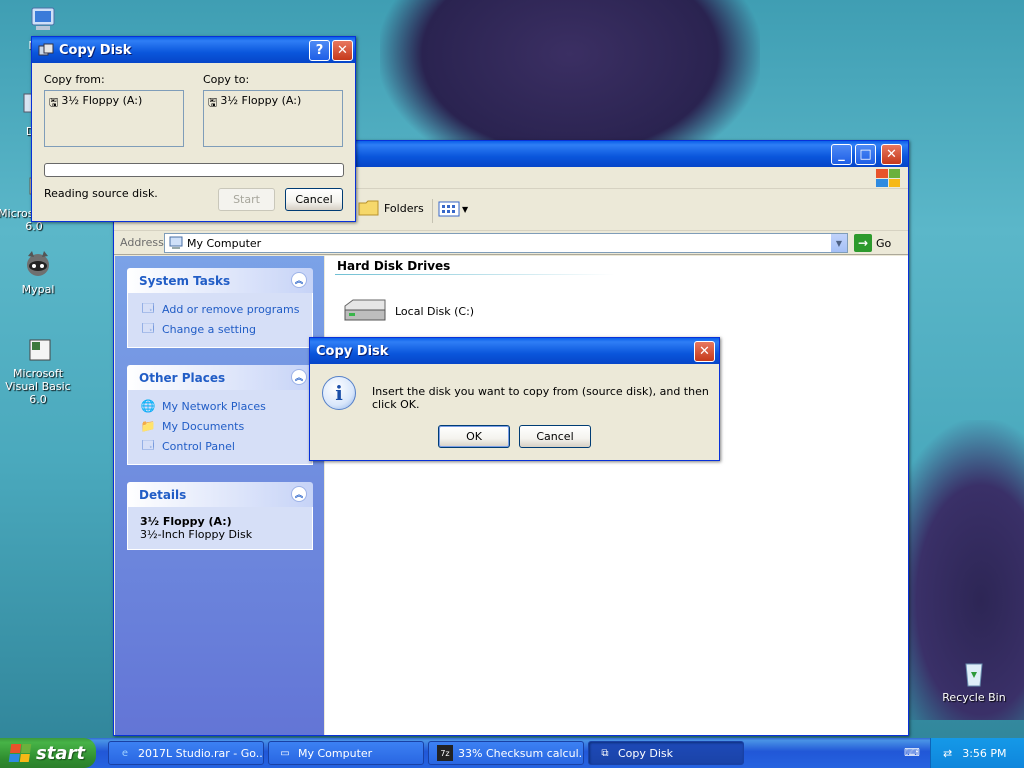 The image size is (1024, 768). I want to click on details-header: Details ︽, so click(220, 494).